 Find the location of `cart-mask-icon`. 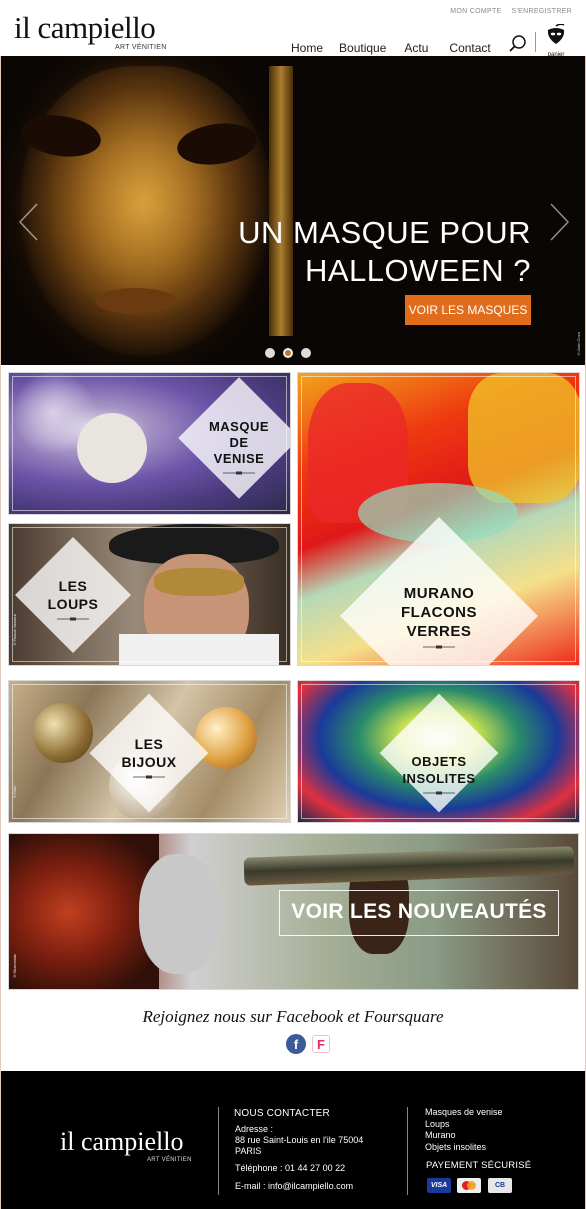

cart-mask-icon is located at coordinates (556, 33).